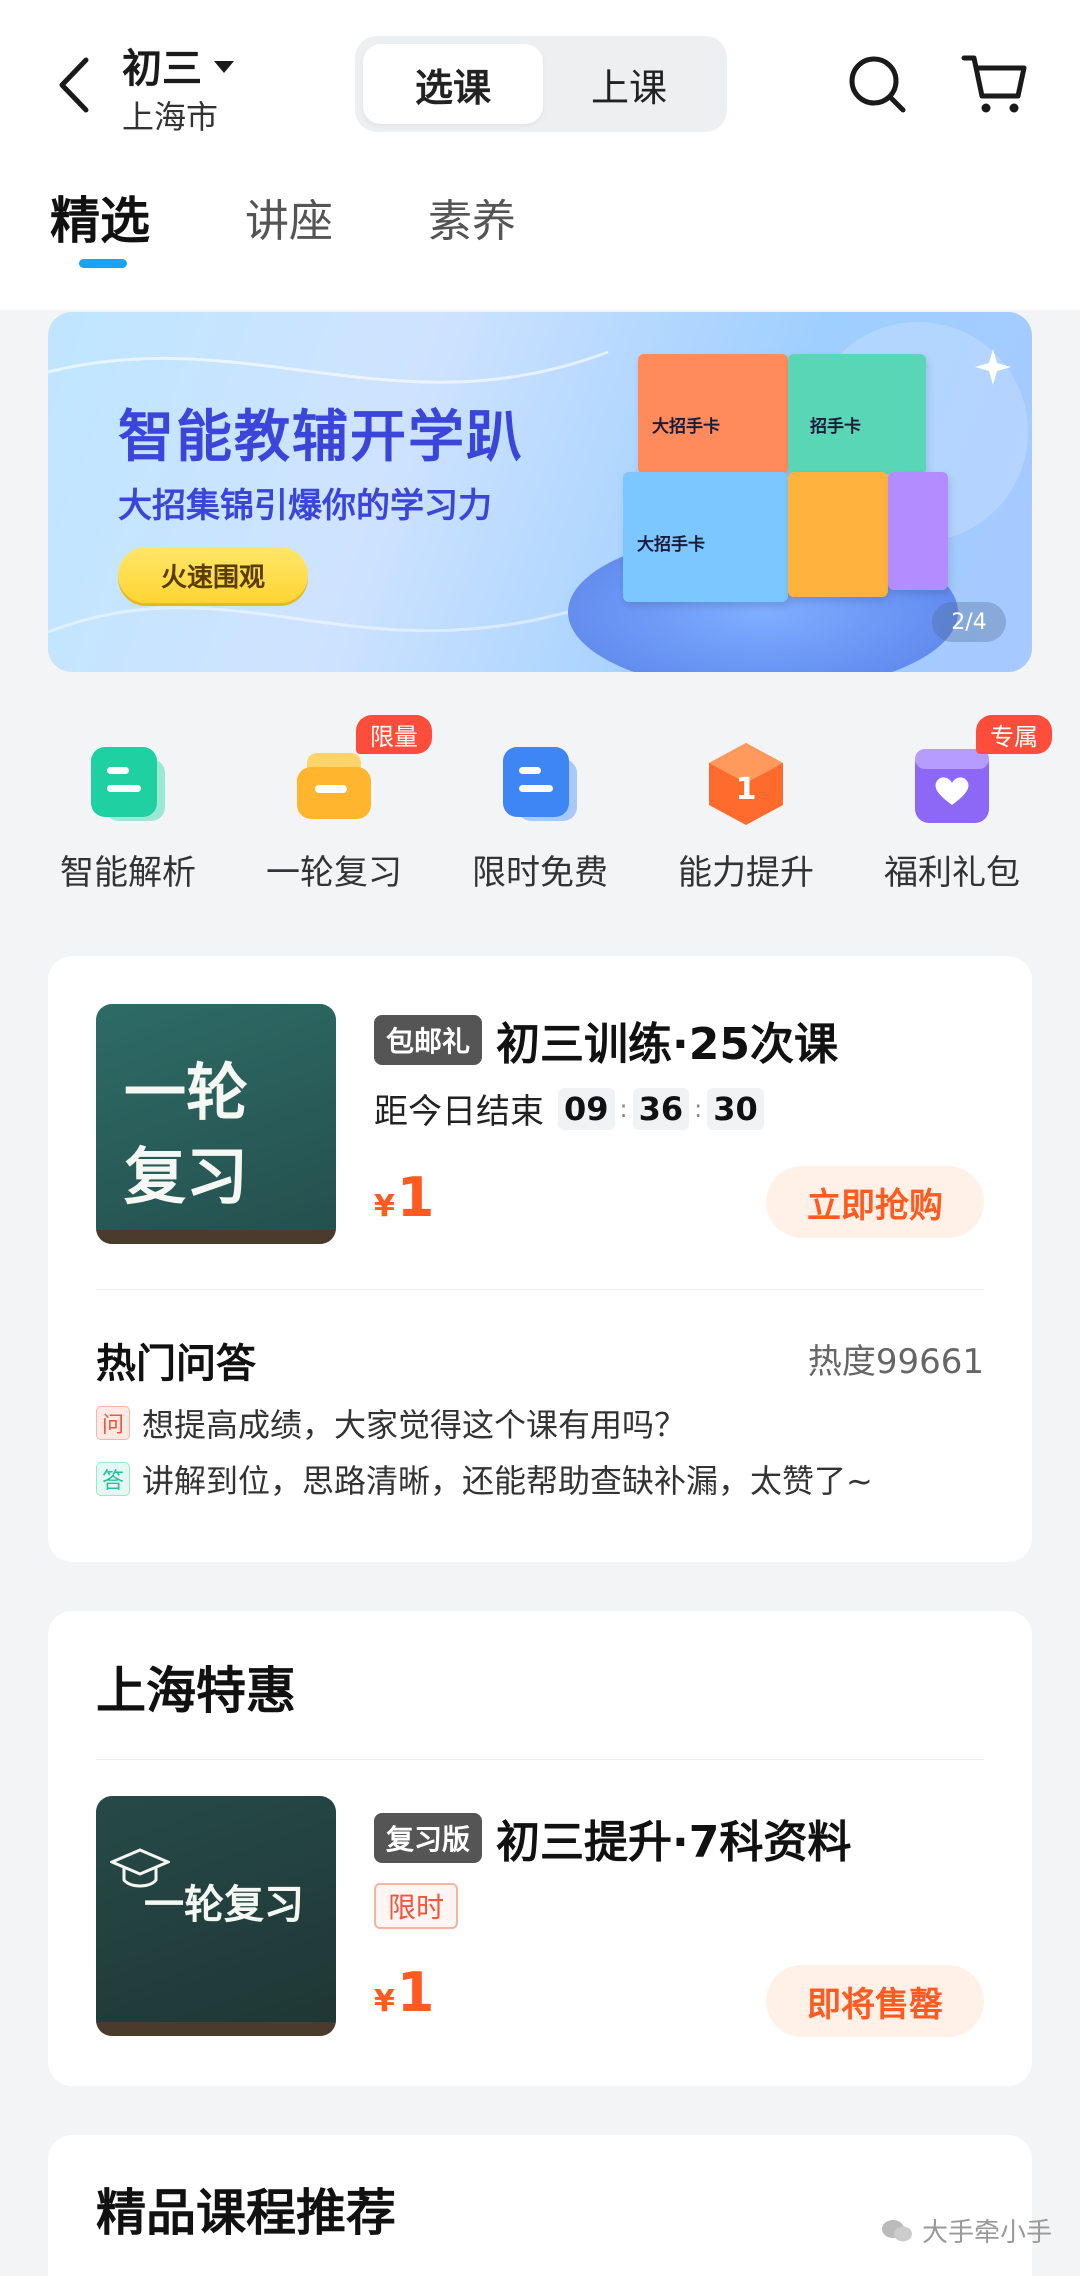 The image size is (1080, 2276). Describe the element at coordinates (875, 2001) in the screenshot. I see `sell-out-soon-button: 即将售罄` at that location.